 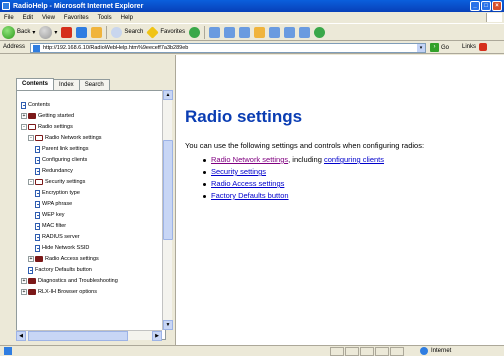 I want to click on scroll-right-icon: ▶, so click(x=157, y=336).